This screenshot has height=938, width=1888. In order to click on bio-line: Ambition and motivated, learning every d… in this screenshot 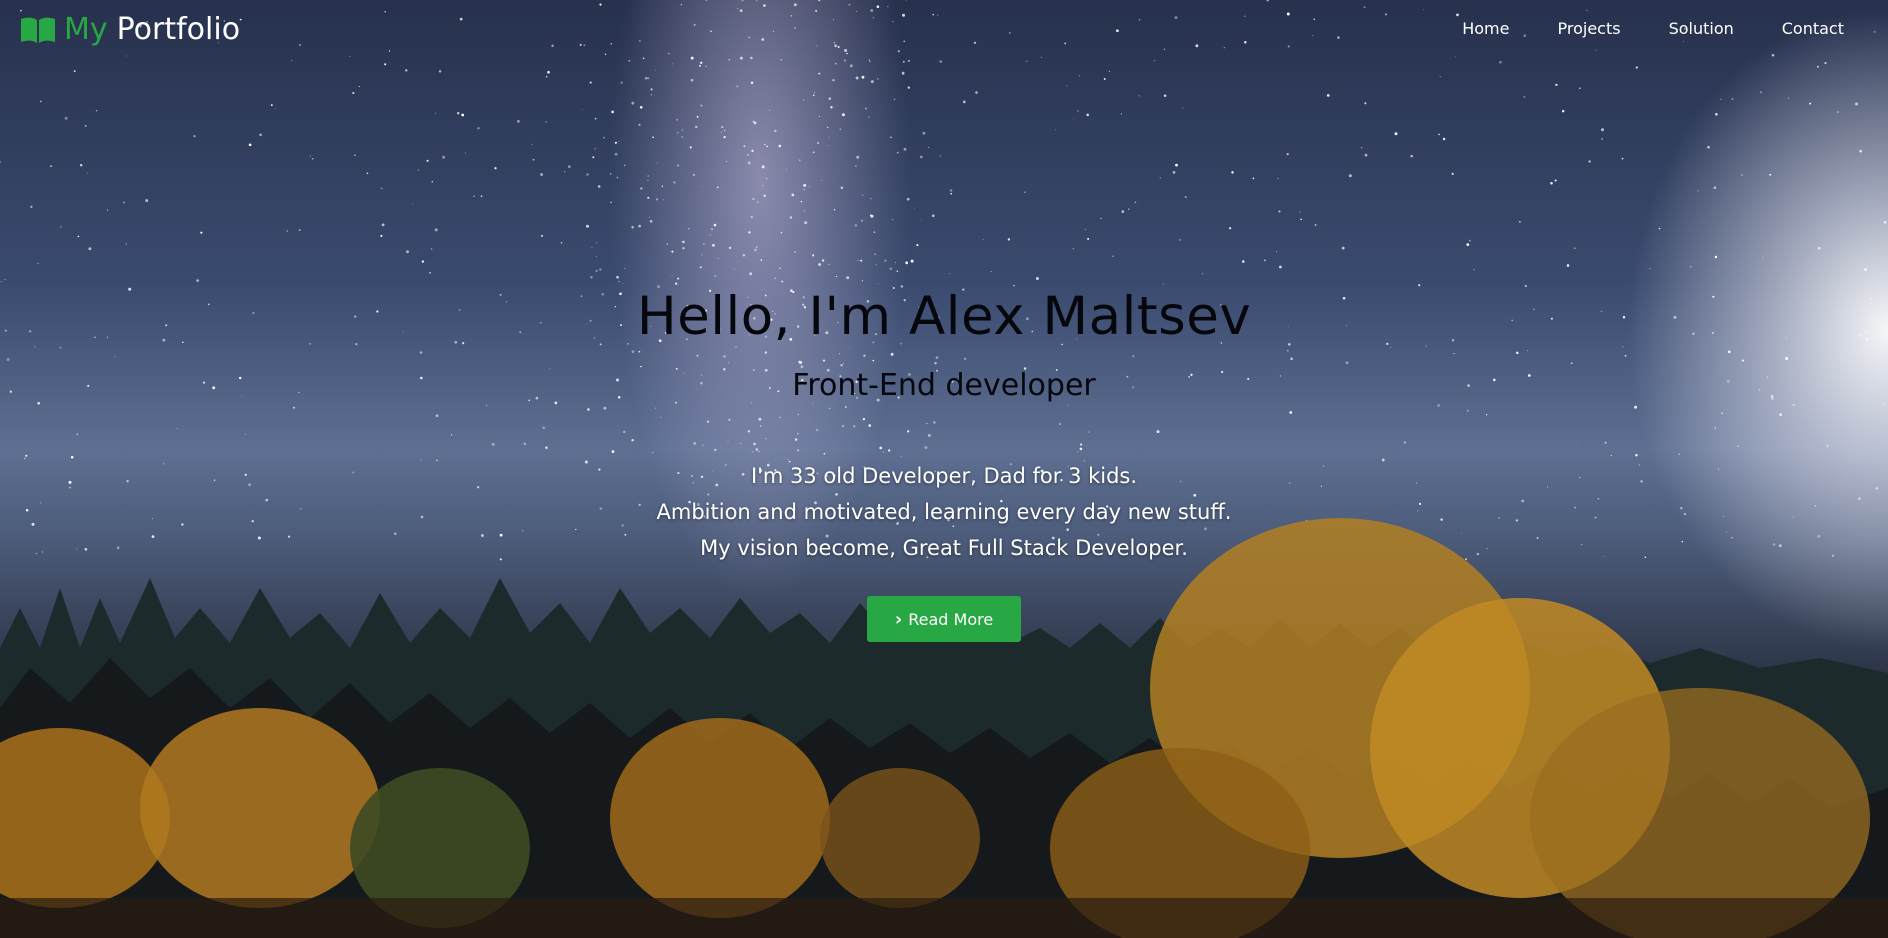, I will do `click(944, 512)`.